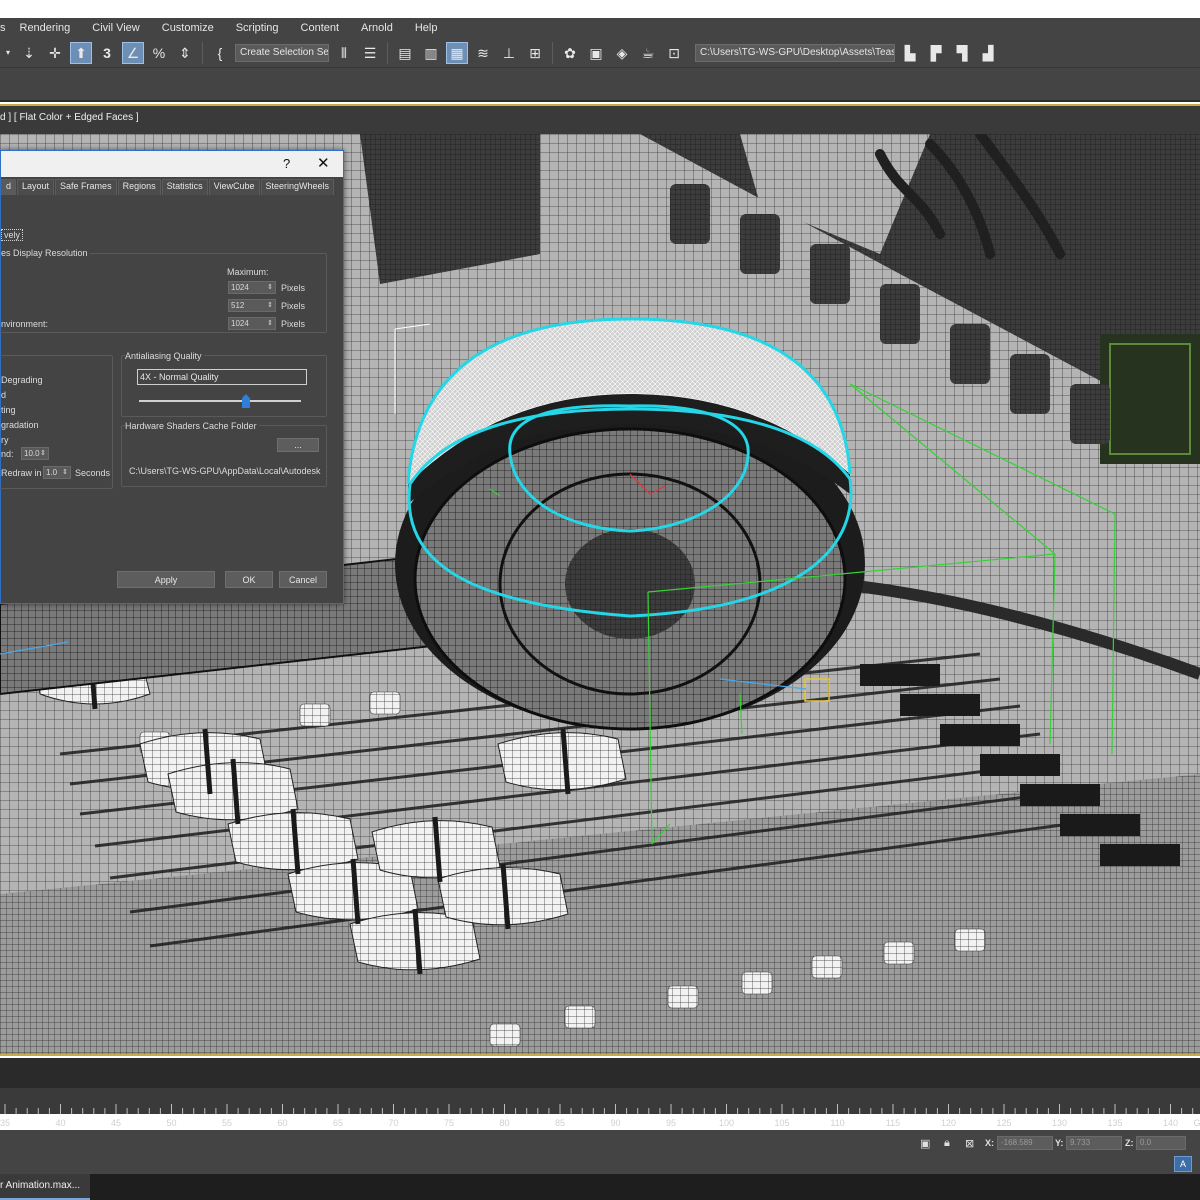 This screenshot has height=1200, width=1200. I want to click on antialiasing-quality-field: 4X - Normal Quality, so click(222, 377).